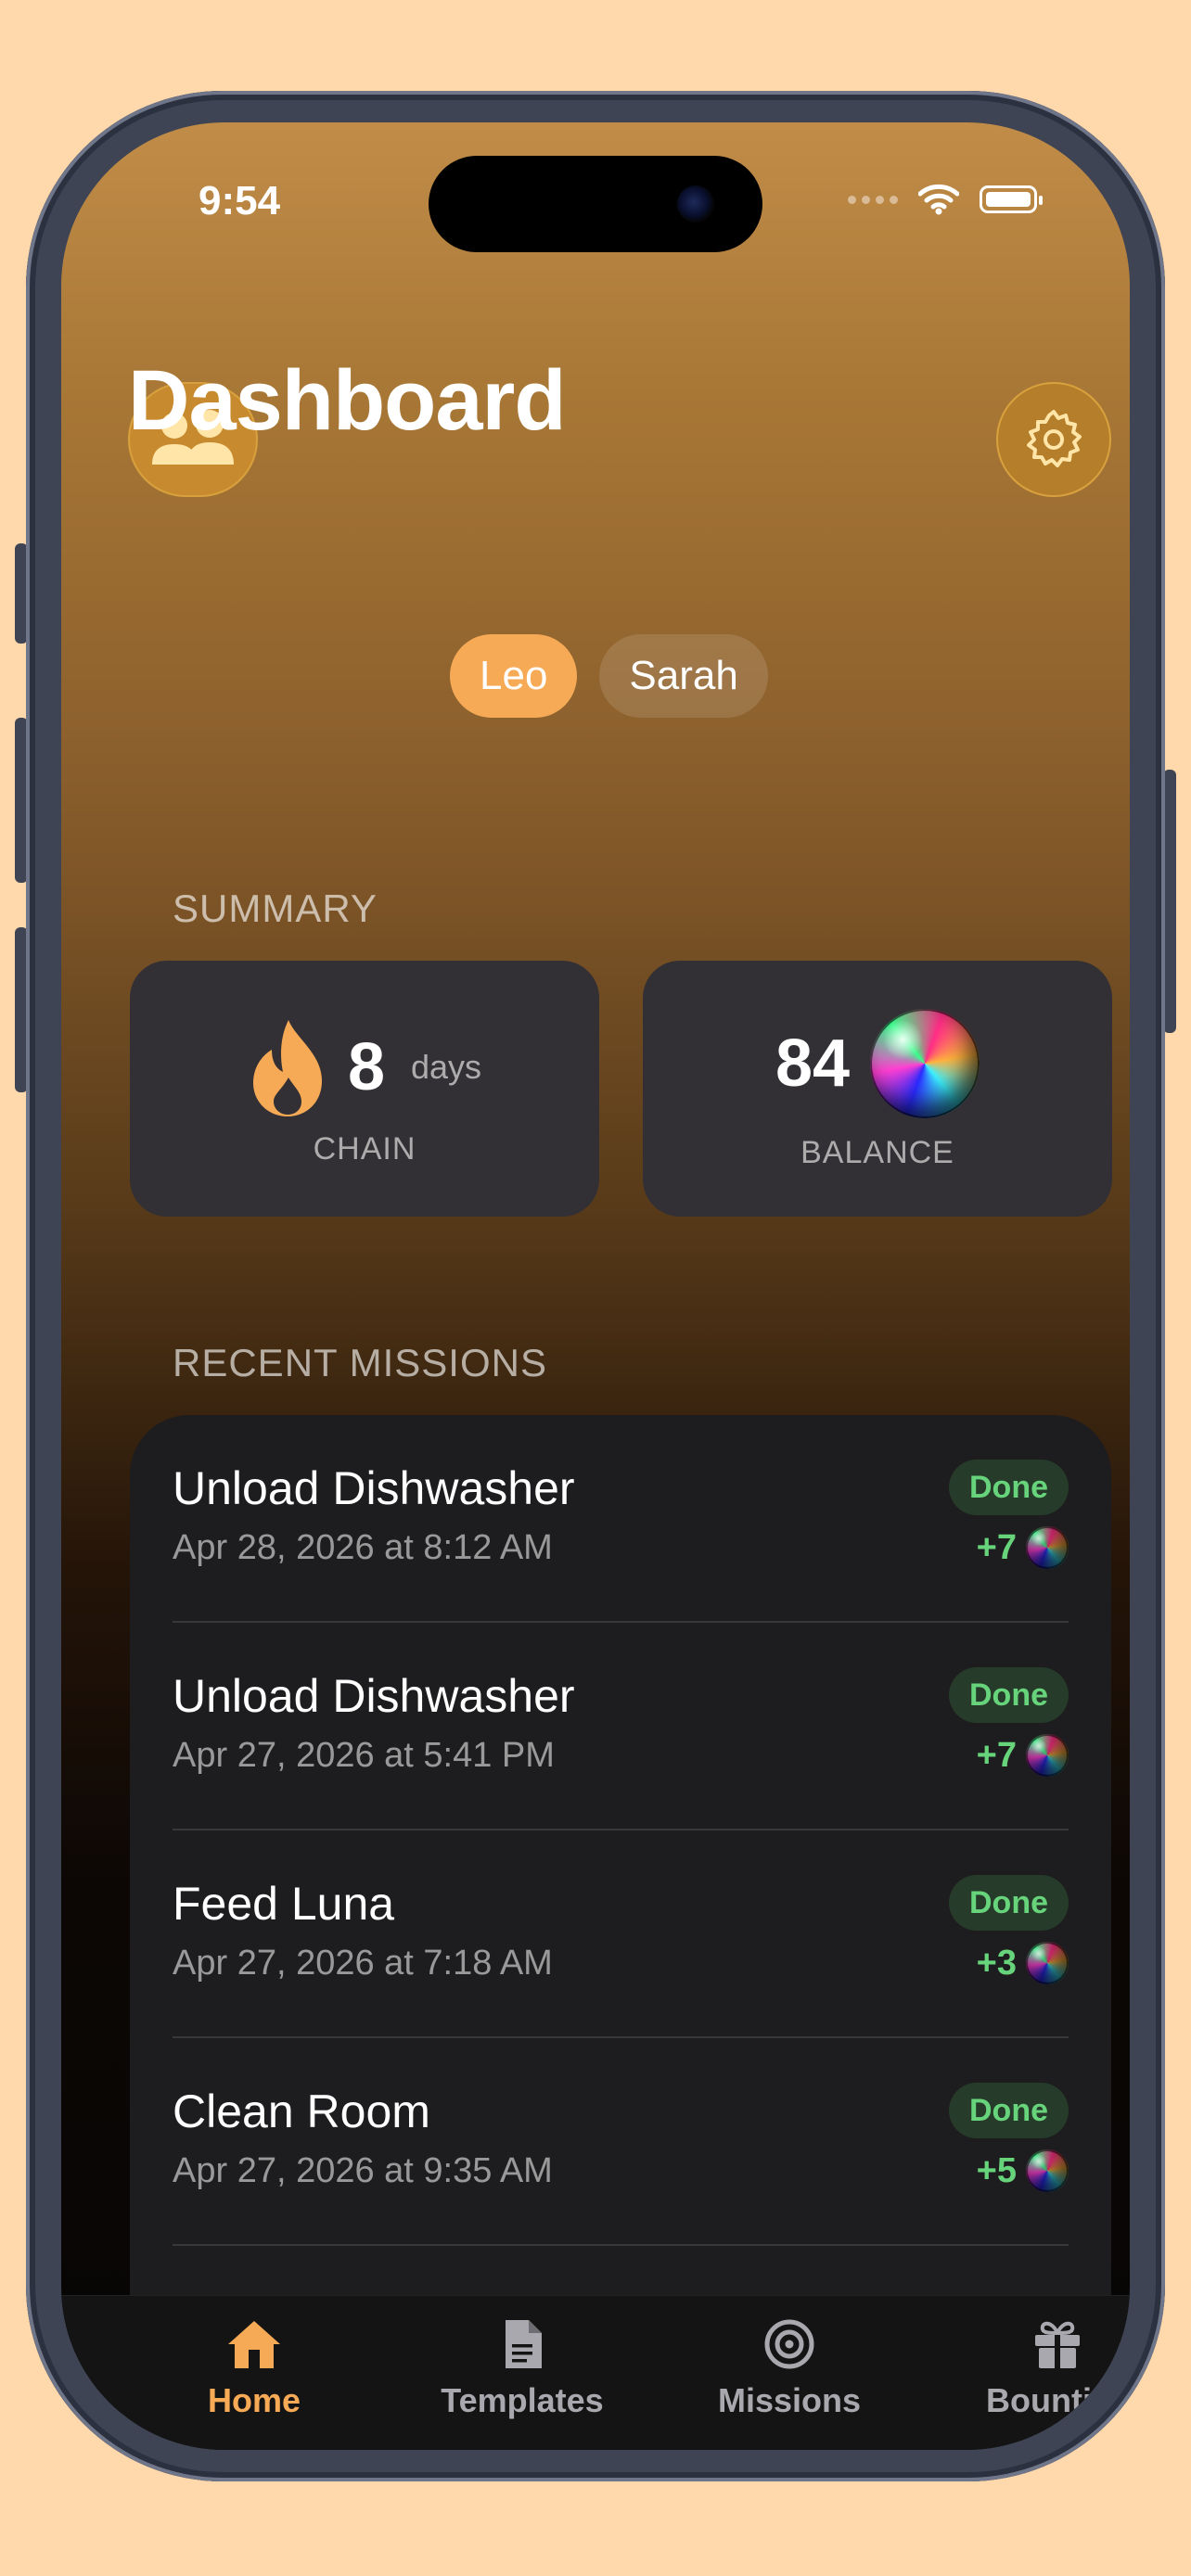  I want to click on user-switcher: Leo Sarah, so click(609, 676).